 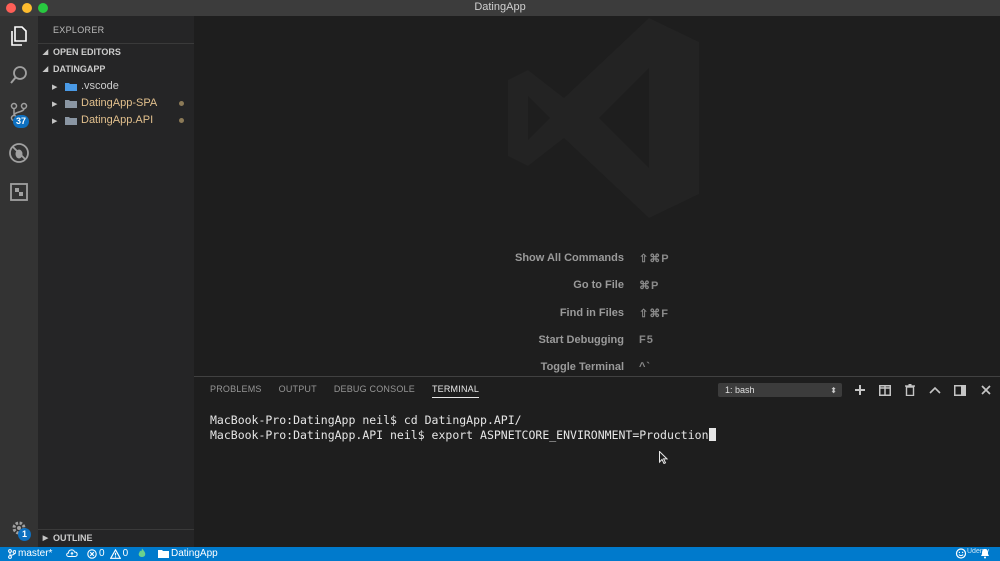 I want to click on shortcut-start-debugging: Start Debugging F5, so click(x=597, y=342).